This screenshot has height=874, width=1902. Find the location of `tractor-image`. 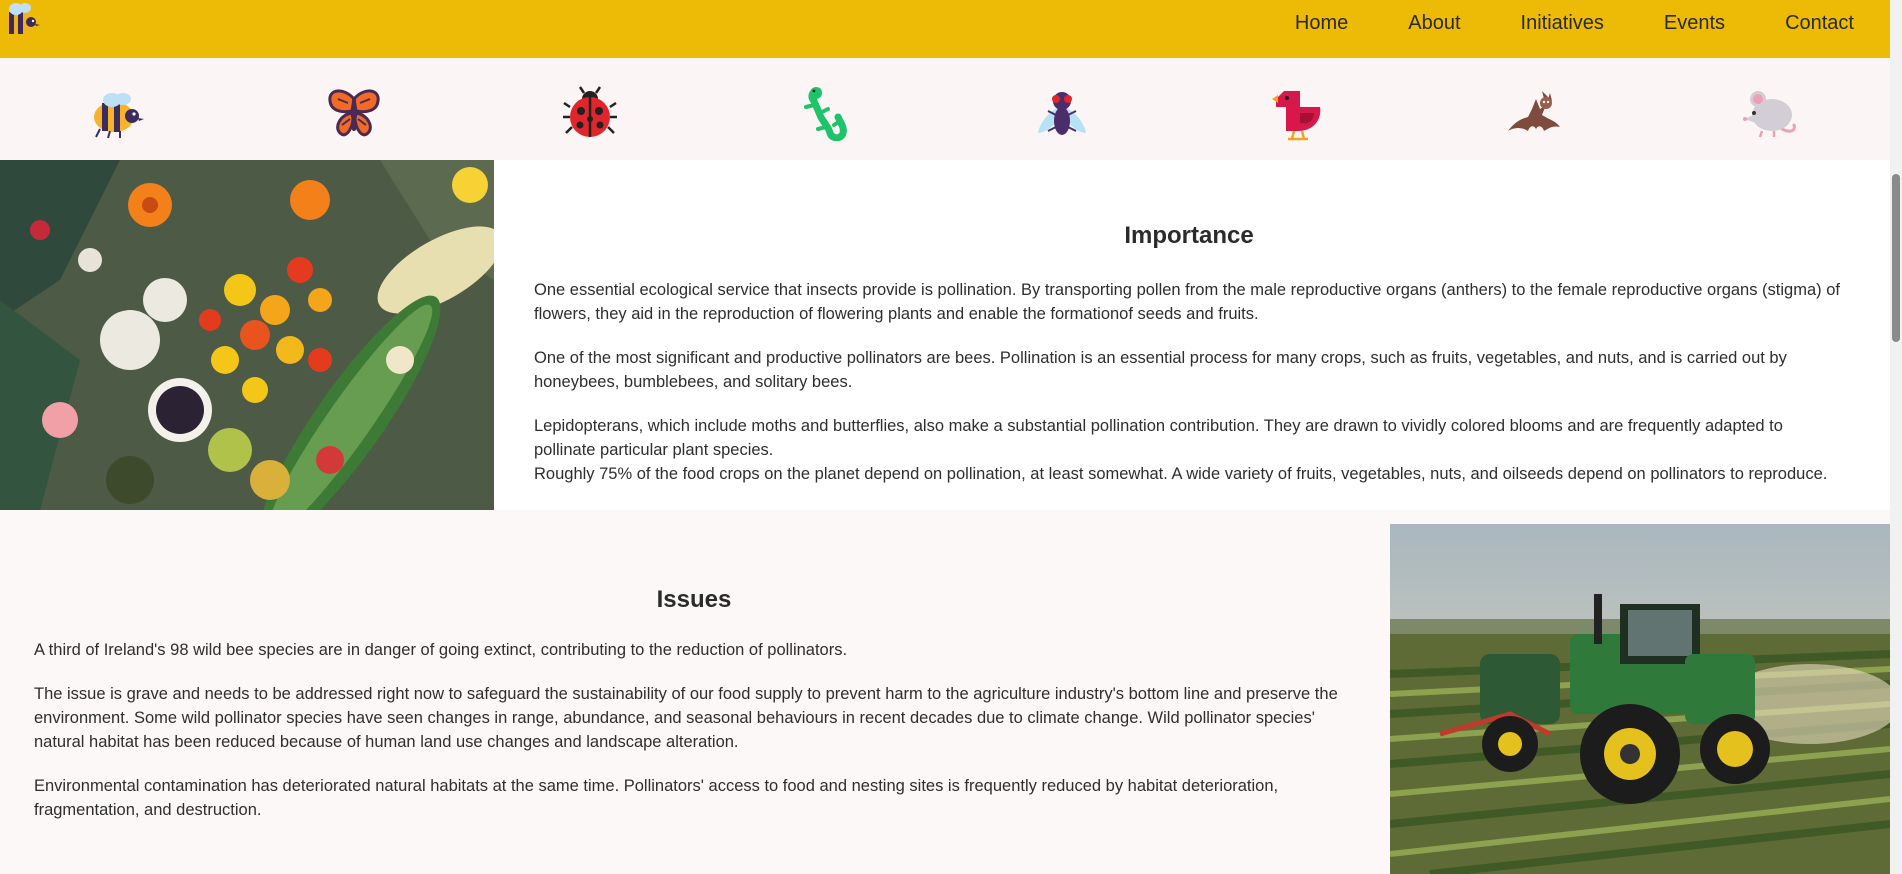

tractor-image is located at coordinates (1640, 699).